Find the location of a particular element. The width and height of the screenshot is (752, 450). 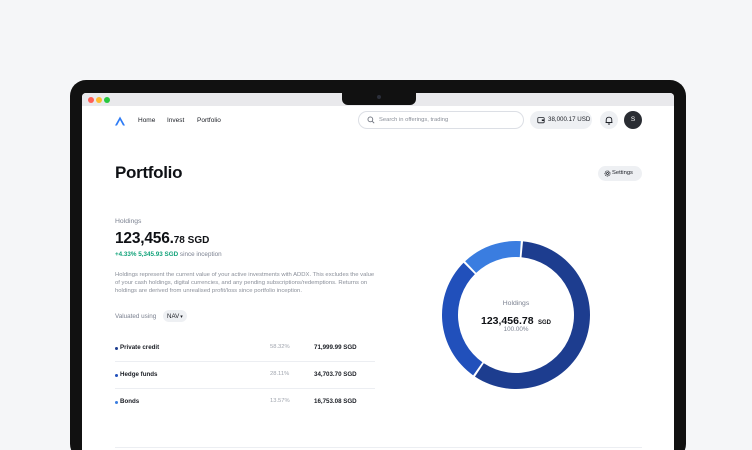

nav-link-invest: Invest is located at coordinates (175, 120).